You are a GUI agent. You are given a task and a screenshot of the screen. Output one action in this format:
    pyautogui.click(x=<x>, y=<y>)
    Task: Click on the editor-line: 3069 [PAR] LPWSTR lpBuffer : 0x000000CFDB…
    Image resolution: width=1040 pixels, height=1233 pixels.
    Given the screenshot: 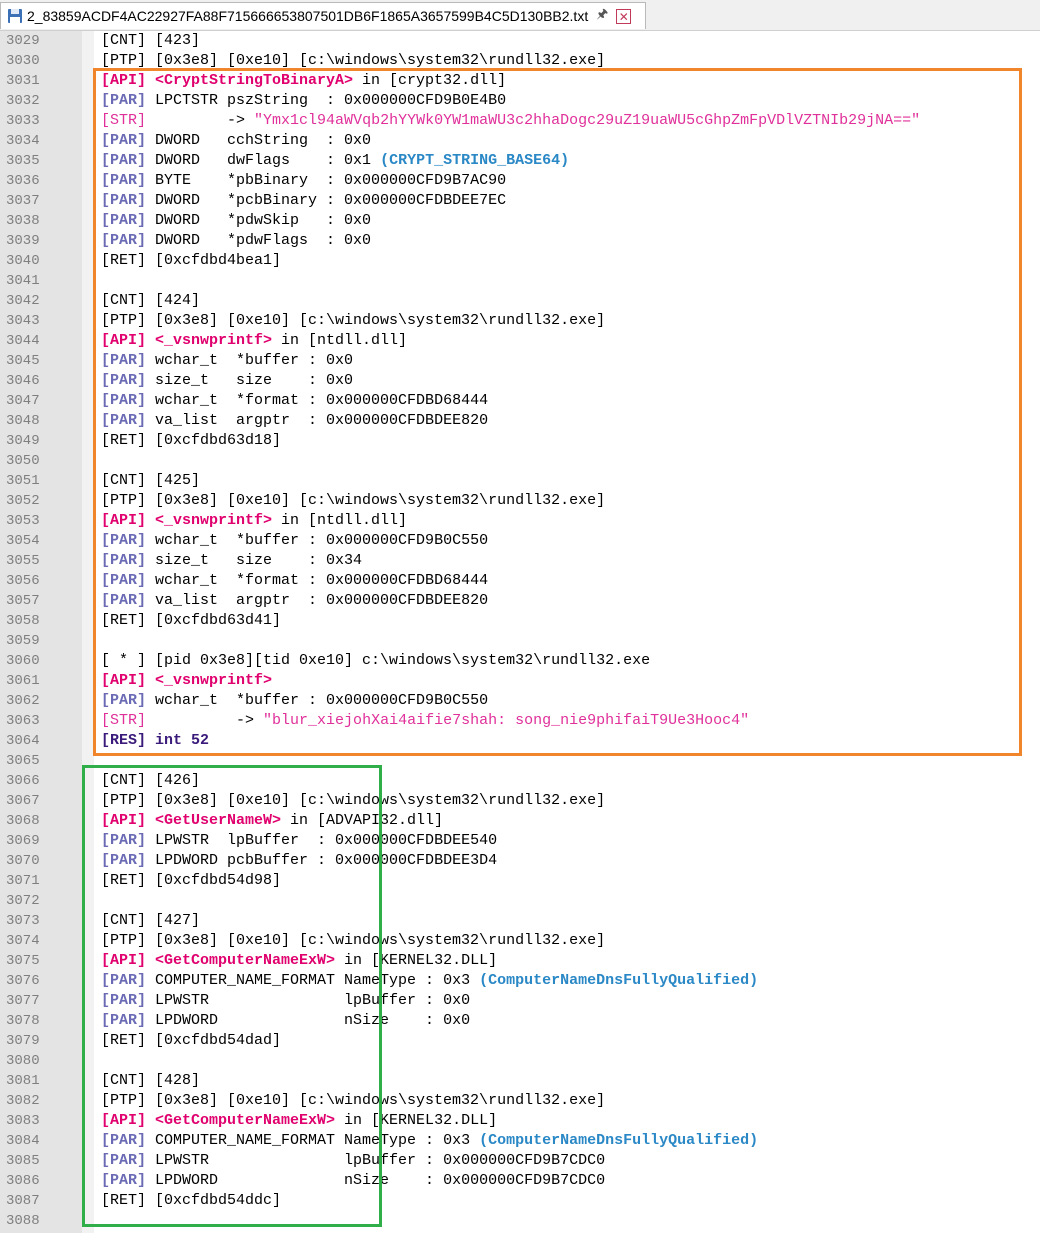 What is the action you would take?
    pyautogui.click(x=520, y=841)
    